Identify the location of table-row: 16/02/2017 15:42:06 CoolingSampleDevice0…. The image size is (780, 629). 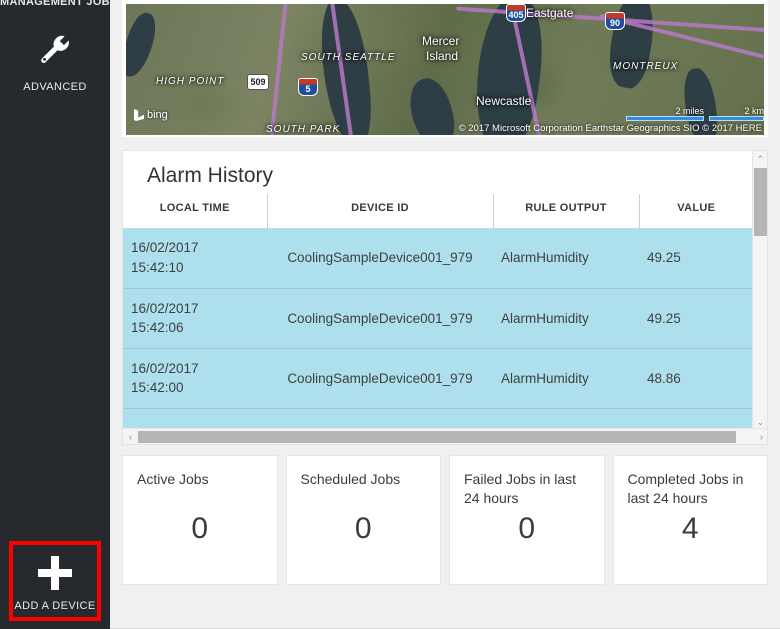
(438, 318).